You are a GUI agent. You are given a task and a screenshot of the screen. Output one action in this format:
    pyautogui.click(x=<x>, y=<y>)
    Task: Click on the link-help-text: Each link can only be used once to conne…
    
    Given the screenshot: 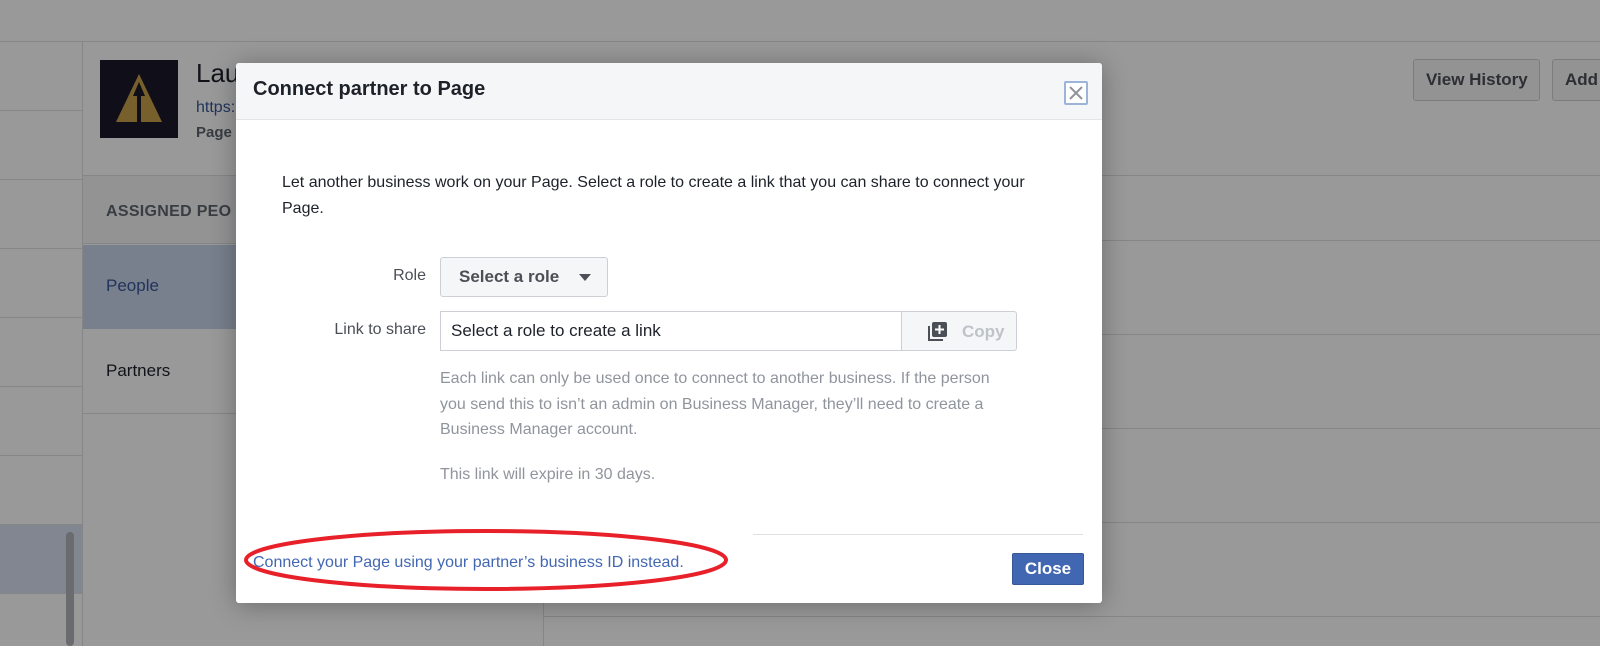 What is the action you would take?
    pyautogui.click(x=715, y=404)
    